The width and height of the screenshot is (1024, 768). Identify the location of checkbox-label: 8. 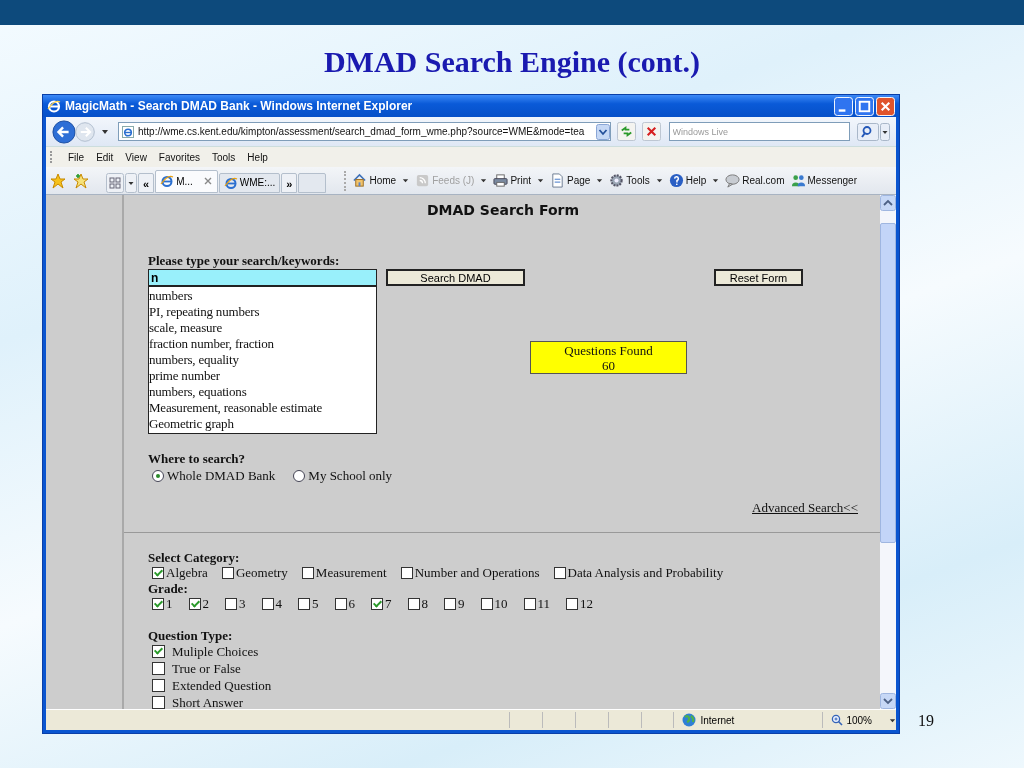
(424, 604).